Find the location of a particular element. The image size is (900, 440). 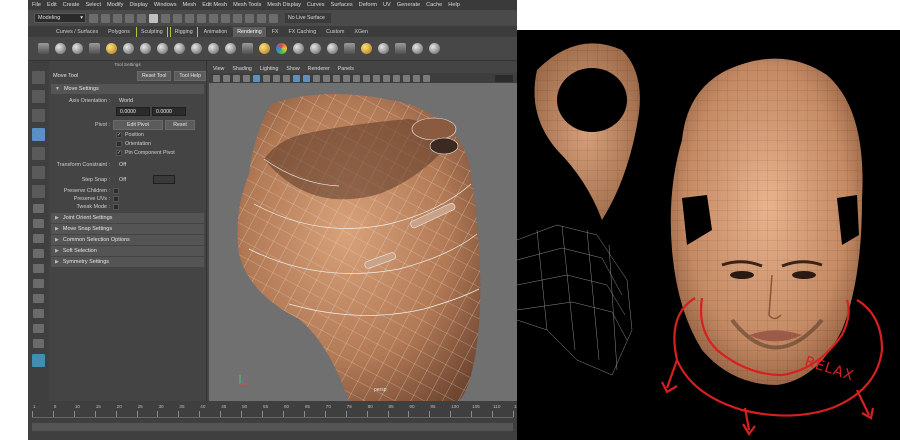

shelf-tab-polygons: Polygons is located at coordinates (119, 32).